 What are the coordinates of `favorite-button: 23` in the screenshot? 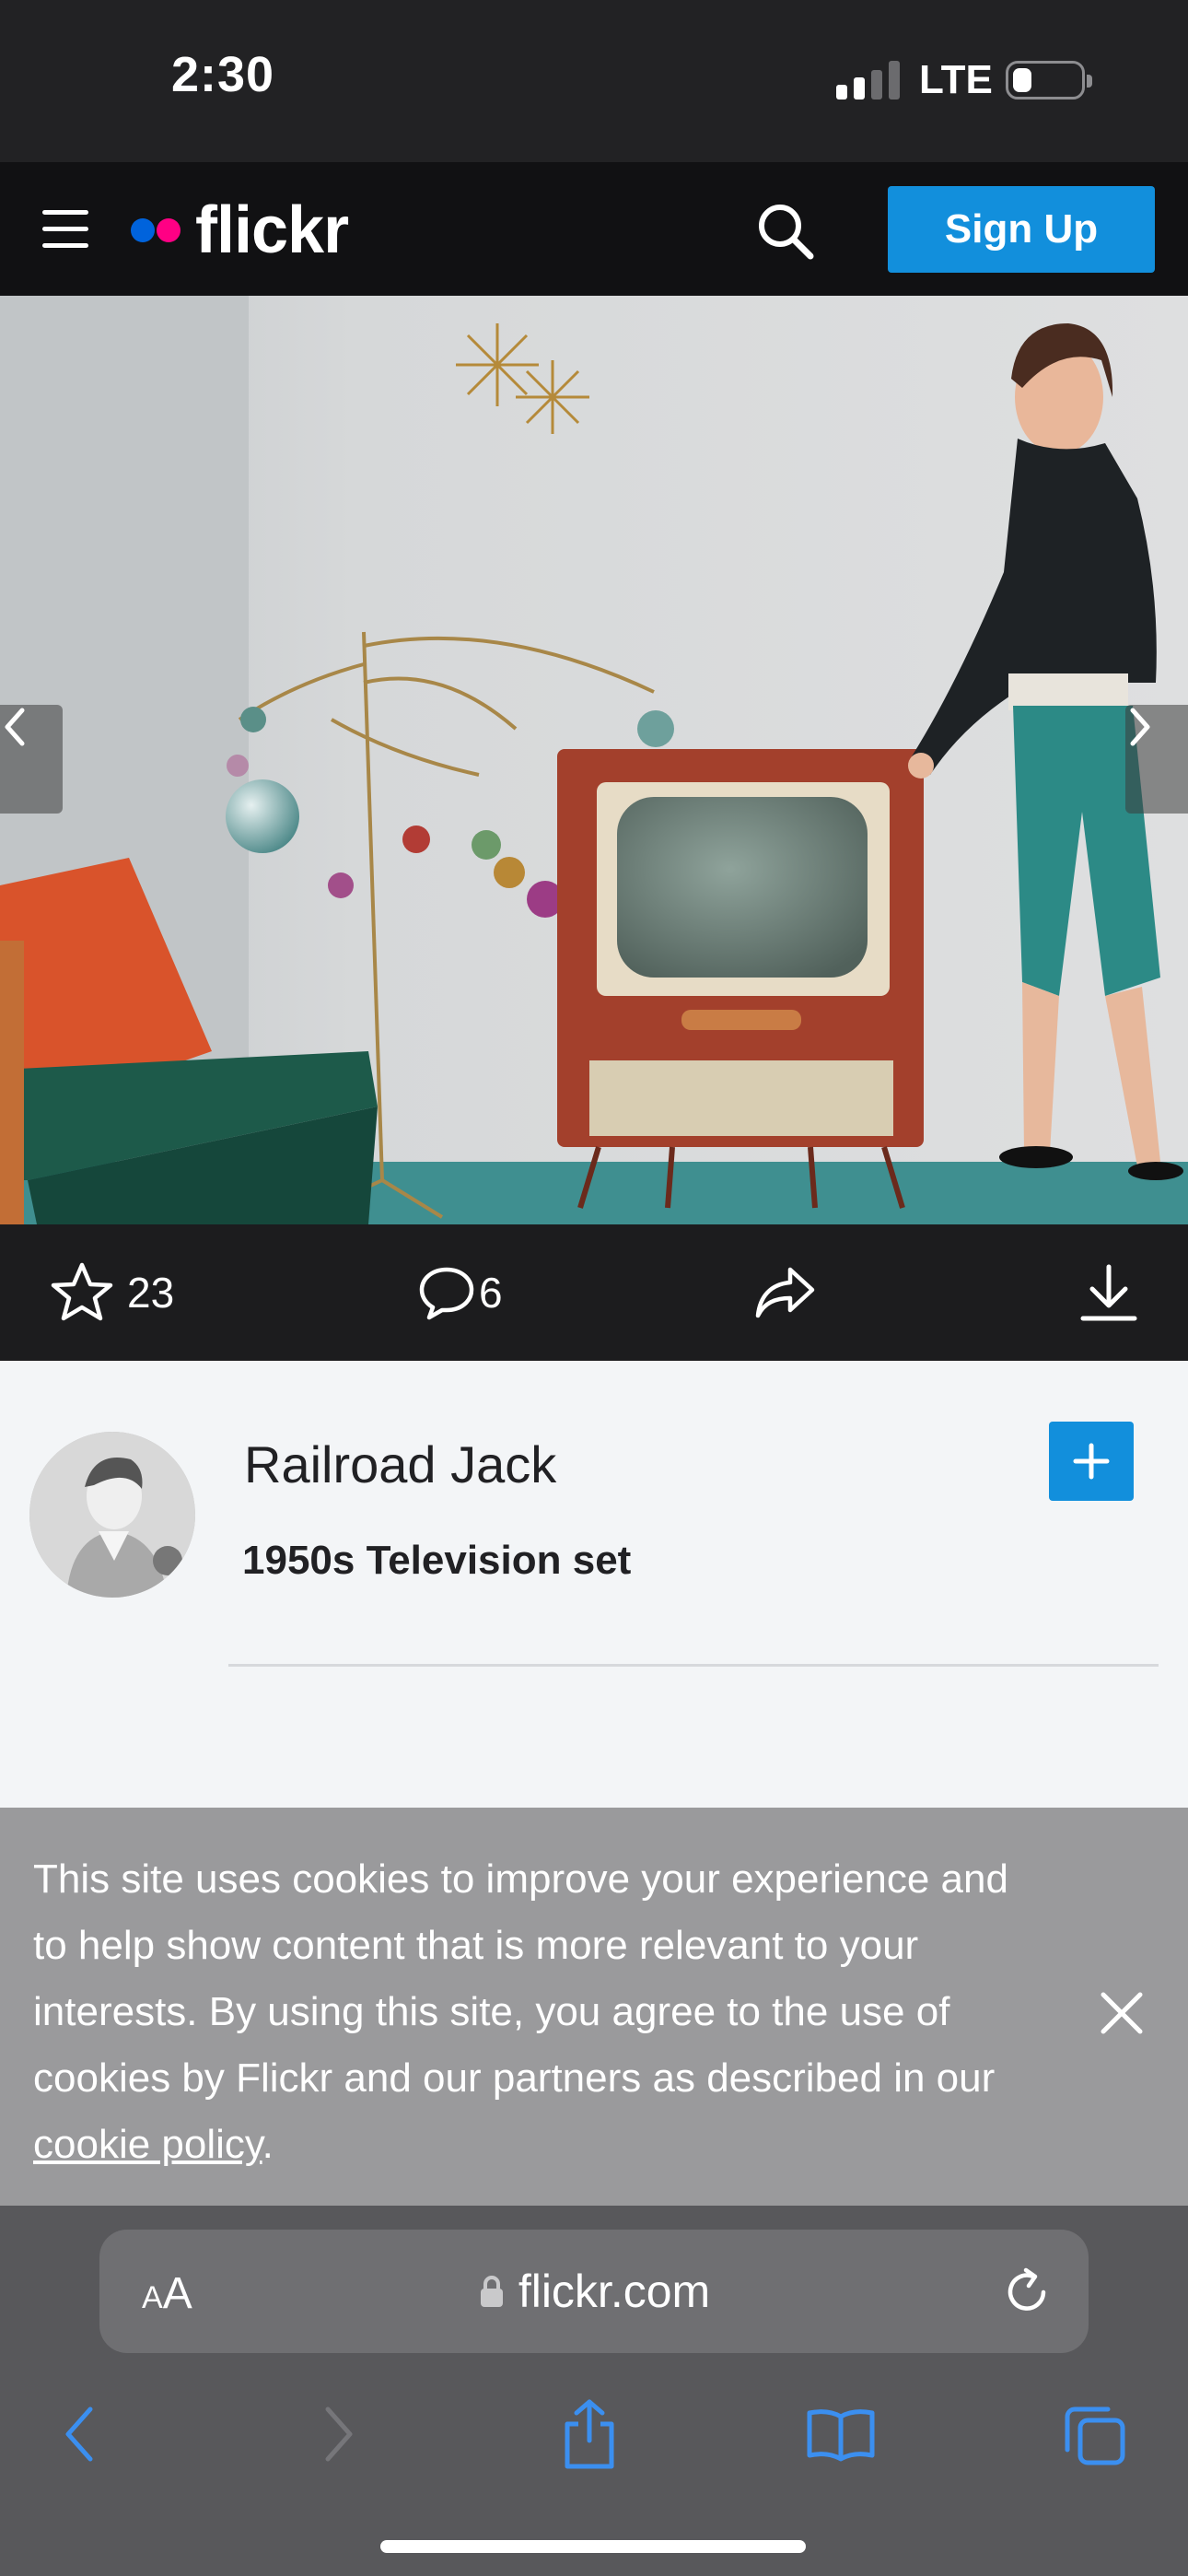 It's located at (112, 1292).